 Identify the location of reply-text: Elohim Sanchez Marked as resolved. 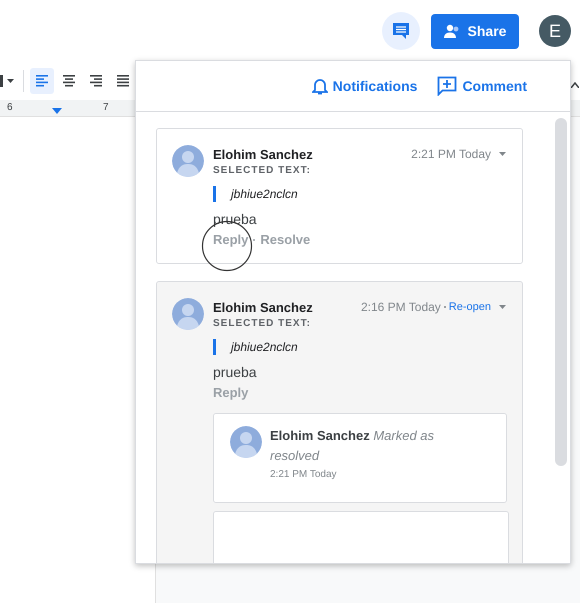
(353, 446).